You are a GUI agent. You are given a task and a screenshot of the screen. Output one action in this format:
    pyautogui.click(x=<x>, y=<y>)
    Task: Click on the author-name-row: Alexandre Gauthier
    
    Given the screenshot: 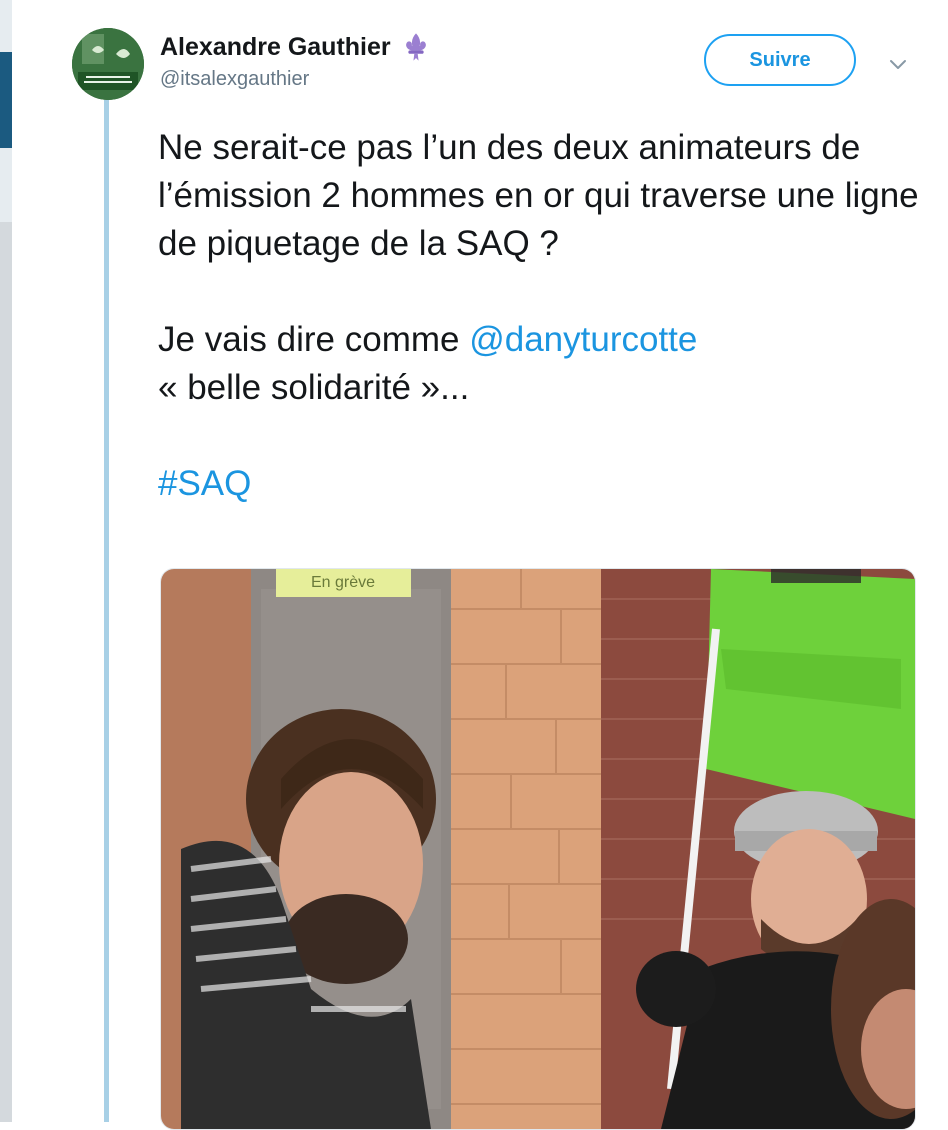 What is the action you would take?
    pyautogui.click(x=296, y=47)
    